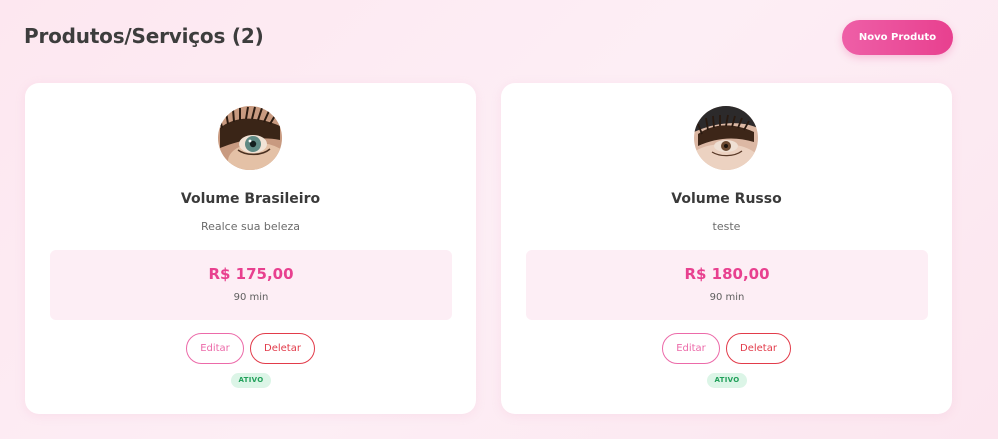 This screenshot has width=998, height=439. I want to click on product-name: Volume Russo, so click(726, 199).